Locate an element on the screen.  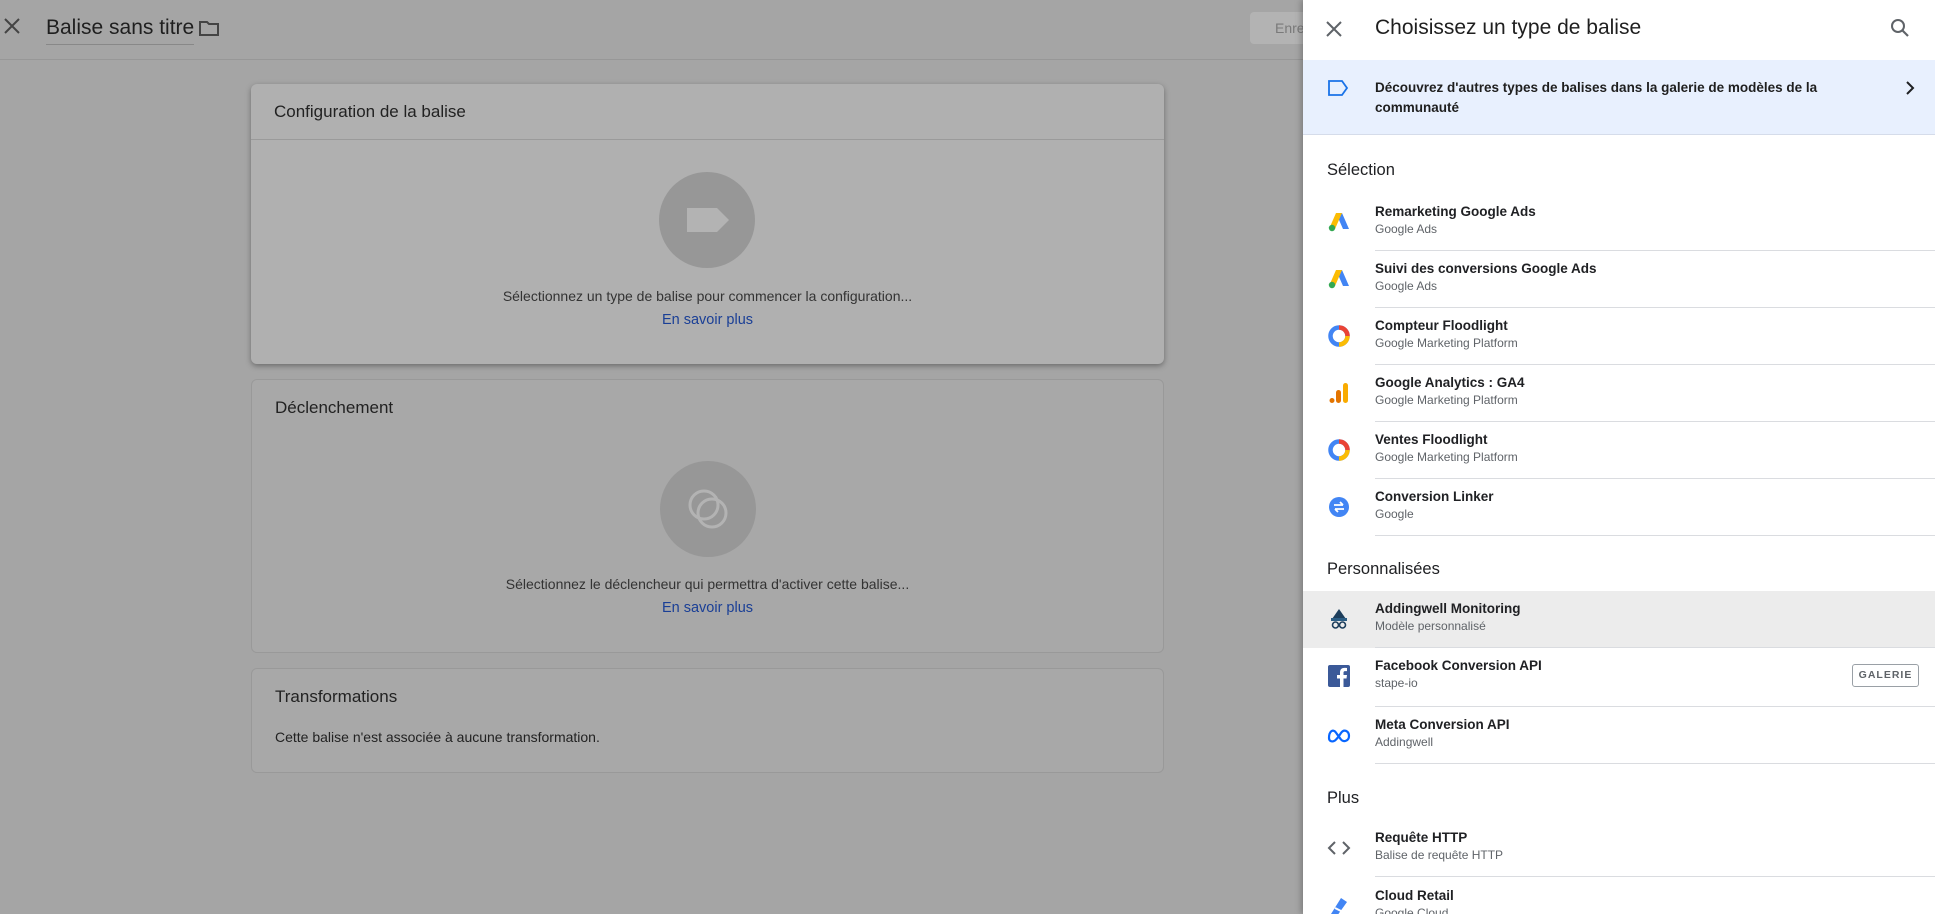
addingwell-icon is located at coordinates (1339, 619).